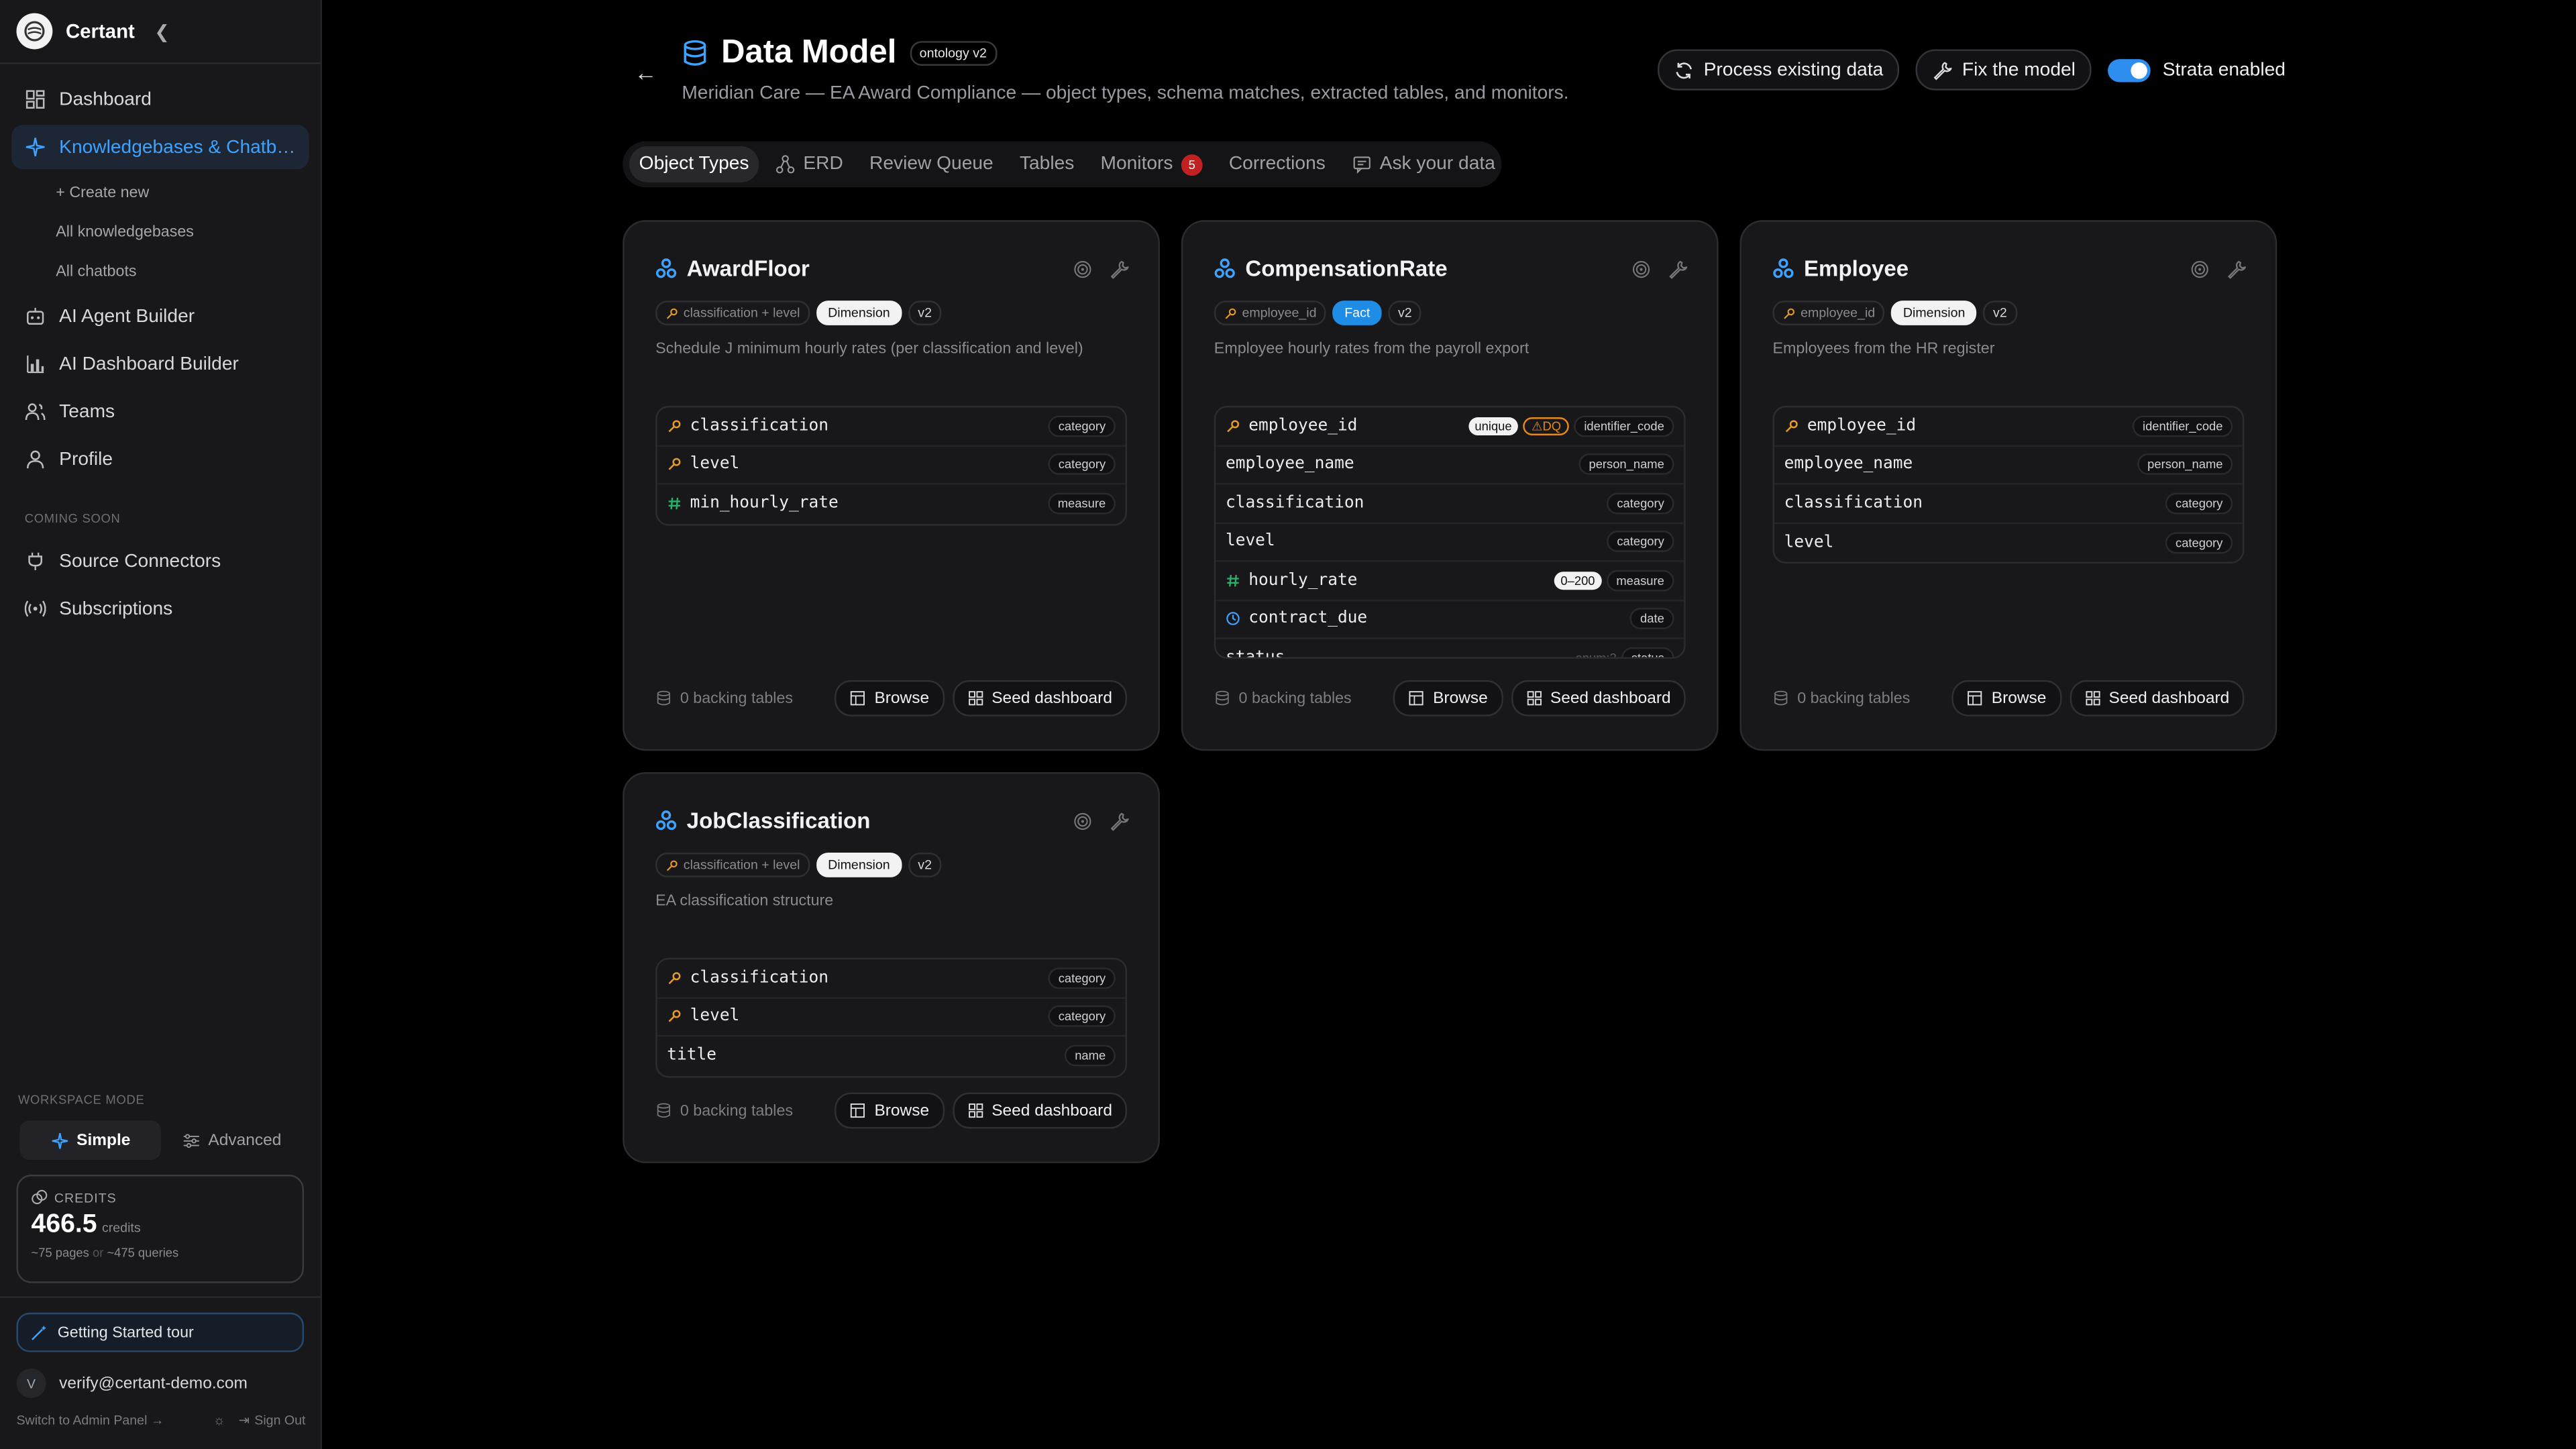 The height and width of the screenshot is (1449, 2576). I want to click on tab-erd: ERD, so click(809, 164).